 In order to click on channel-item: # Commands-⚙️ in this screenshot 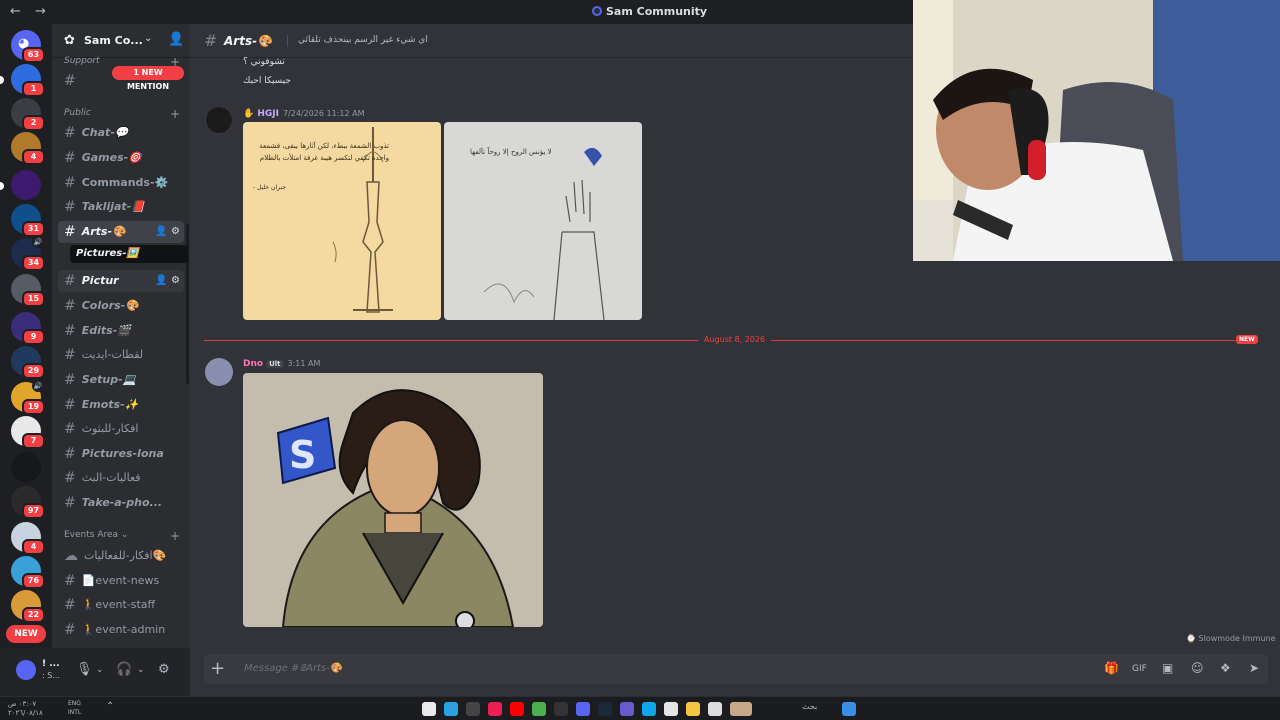, I will do `click(121, 183)`.